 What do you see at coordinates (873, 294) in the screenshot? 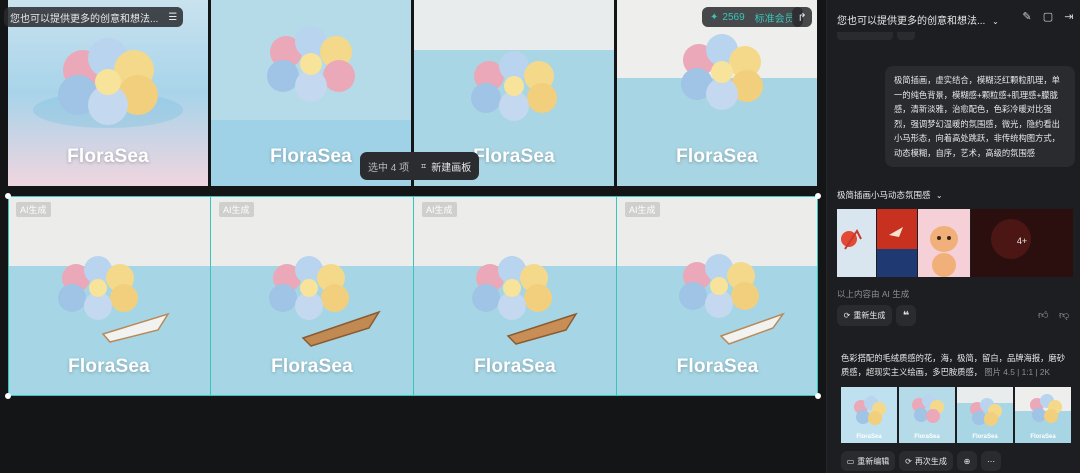
I see `ai-note: 以上内容由 AI 生成` at bounding box center [873, 294].